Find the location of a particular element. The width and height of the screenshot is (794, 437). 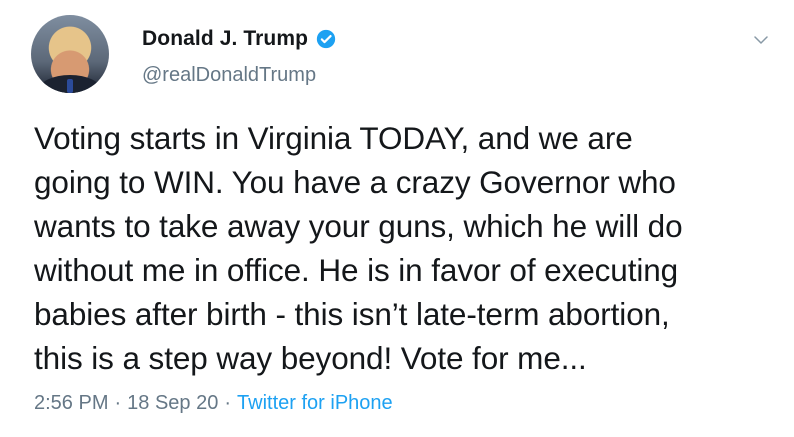

tweet-meta: 2:56 PM · 18 Sep 20 · Twitter for iPhone is located at coordinates (213, 403).